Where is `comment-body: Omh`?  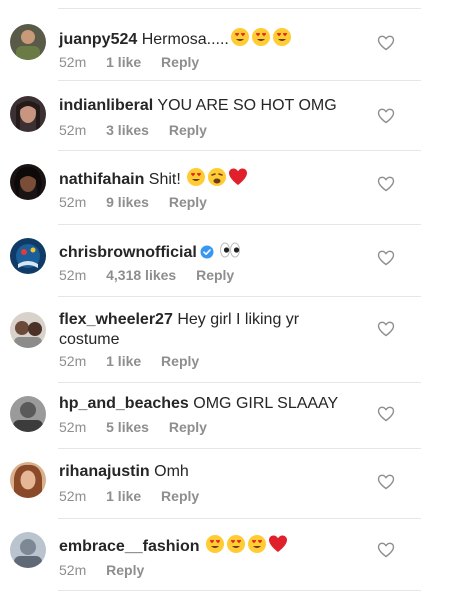 comment-body: Omh is located at coordinates (171, 471).